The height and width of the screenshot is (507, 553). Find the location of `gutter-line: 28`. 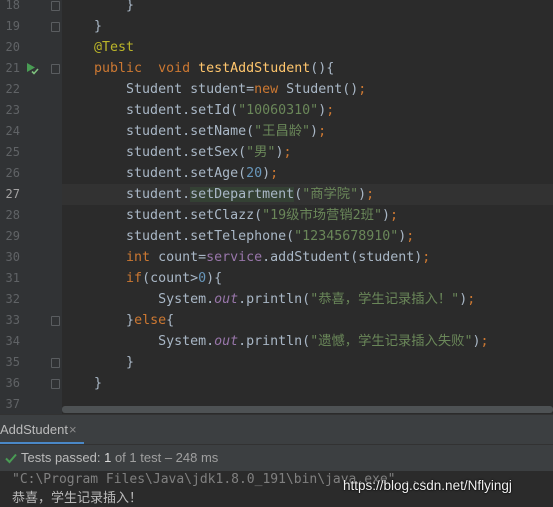

gutter-line: 28 is located at coordinates (30, 215).